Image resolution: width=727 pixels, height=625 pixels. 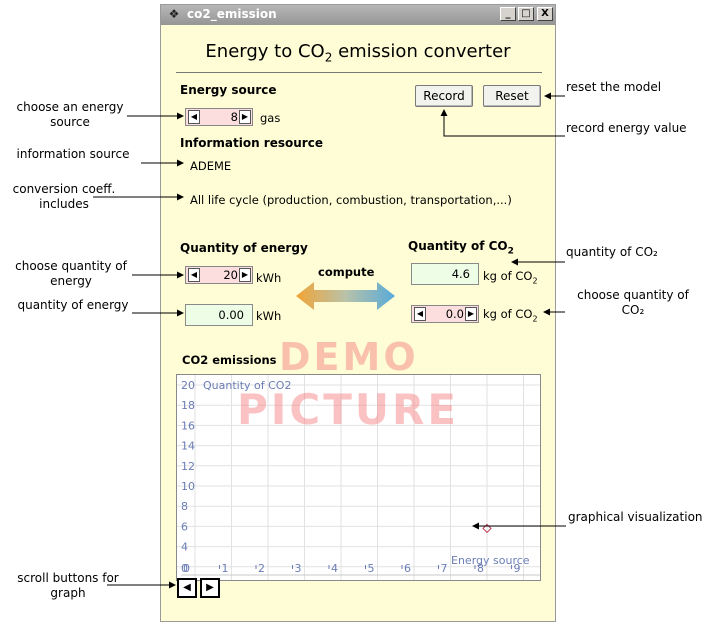 I want to click on quantity-energy-label: Quantity of energy, so click(x=244, y=248).